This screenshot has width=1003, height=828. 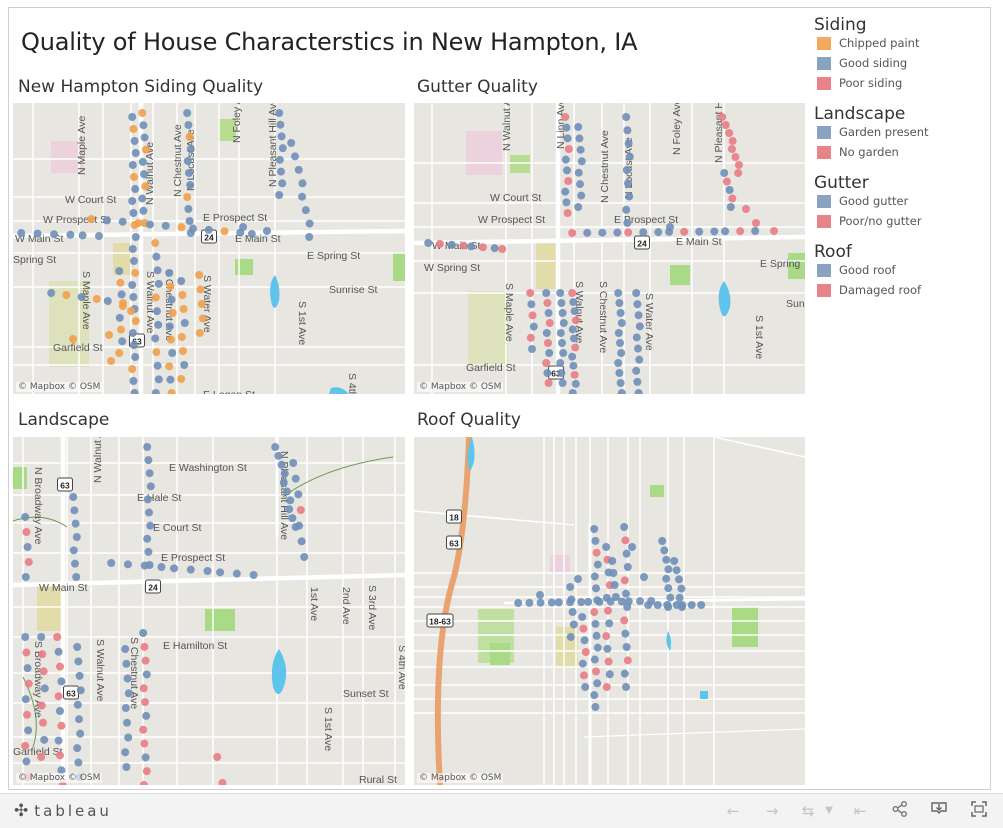 I want to click on download-glyph, so click(x=939, y=808).